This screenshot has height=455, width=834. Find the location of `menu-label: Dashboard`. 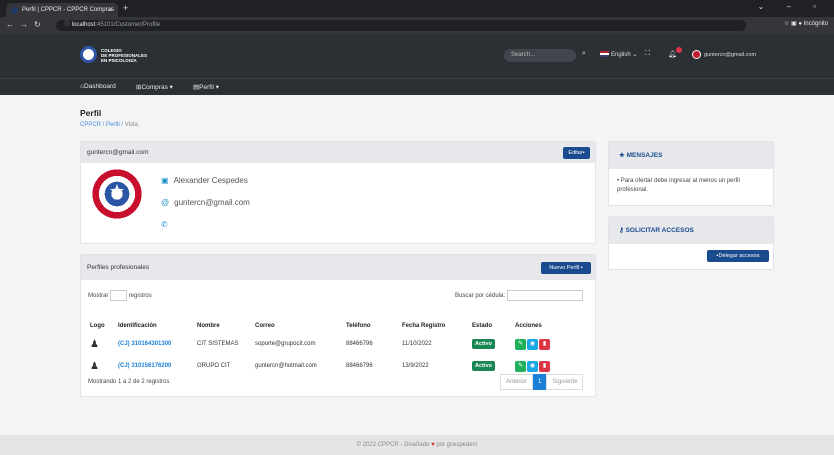

menu-label: Dashboard is located at coordinates (99, 86).